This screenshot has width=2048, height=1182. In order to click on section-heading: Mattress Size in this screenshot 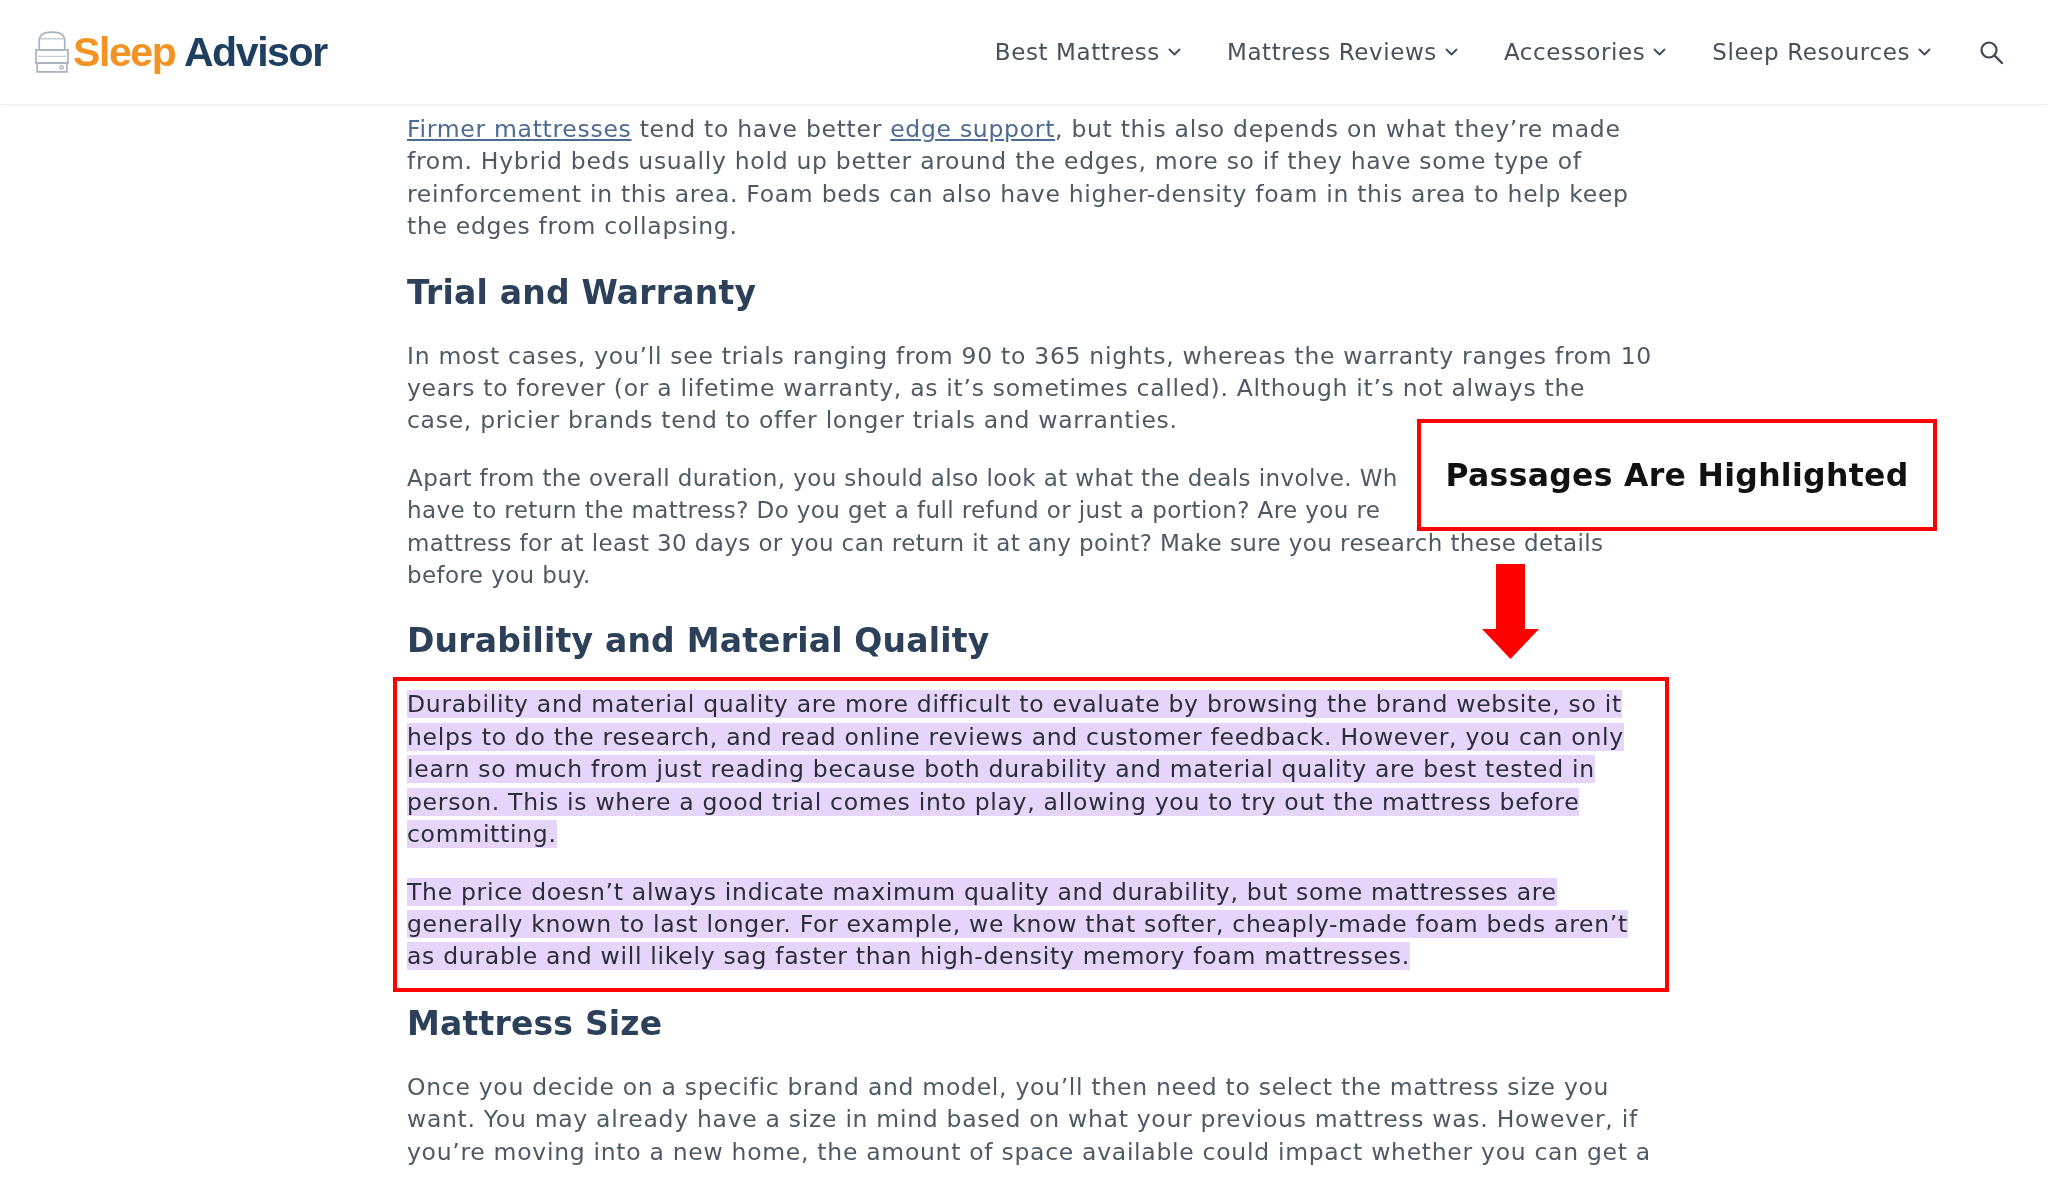, I will do `click(535, 1023)`.